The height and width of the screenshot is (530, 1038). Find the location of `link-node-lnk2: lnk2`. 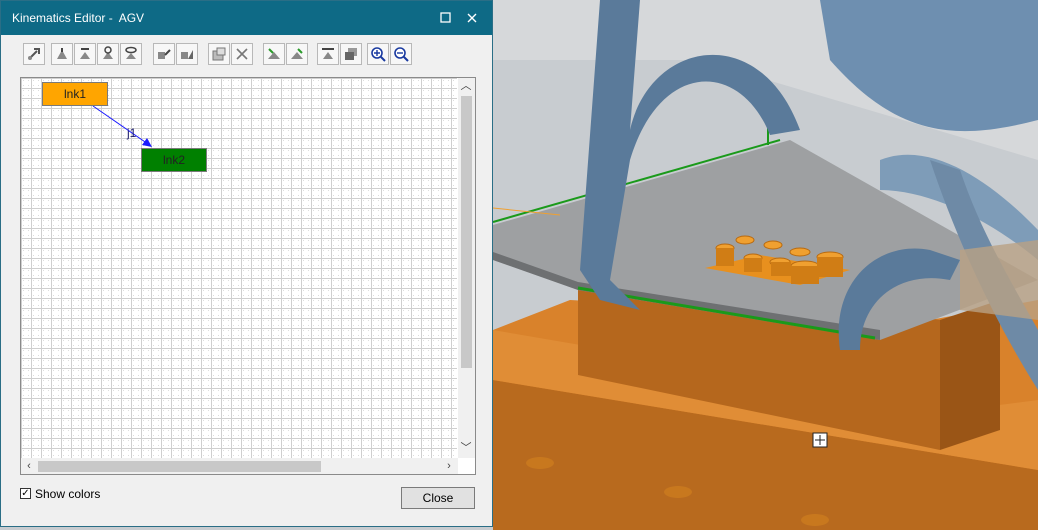

link-node-lnk2: lnk2 is located at coordinates (174, 160).